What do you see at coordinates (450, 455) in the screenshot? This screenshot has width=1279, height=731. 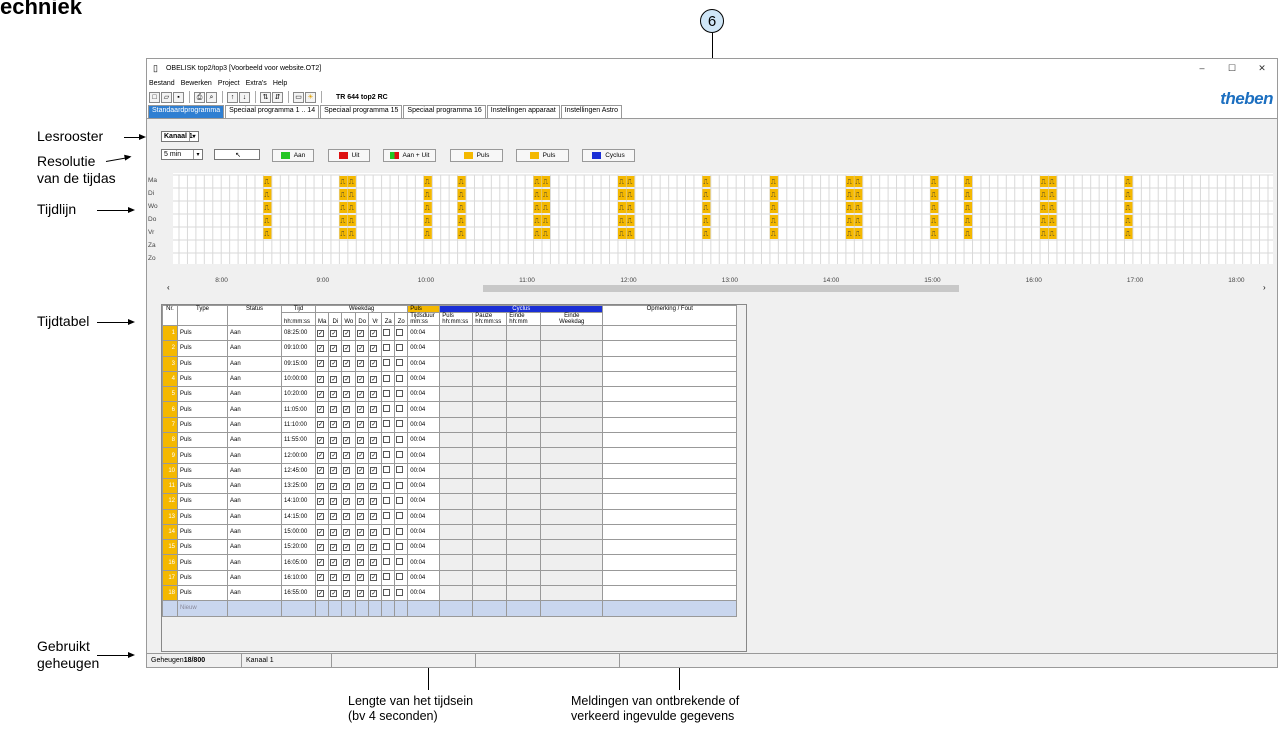 I see `table-row: 9 Puls Aan 12:00:00 ✓ ✓ ✓ ✓ ✓ 00:04` at bounding box center [450, 455].